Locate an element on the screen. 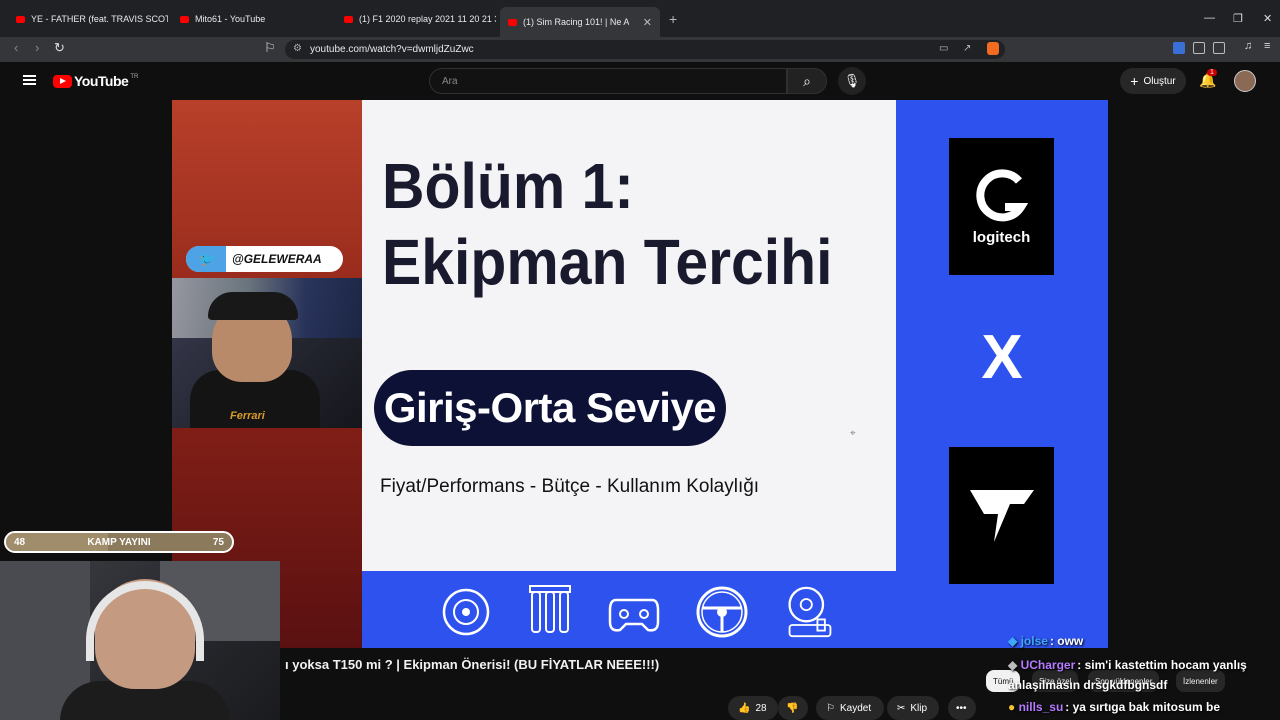  wheel-pedal-set-icon is located at coordinates (810, 612).